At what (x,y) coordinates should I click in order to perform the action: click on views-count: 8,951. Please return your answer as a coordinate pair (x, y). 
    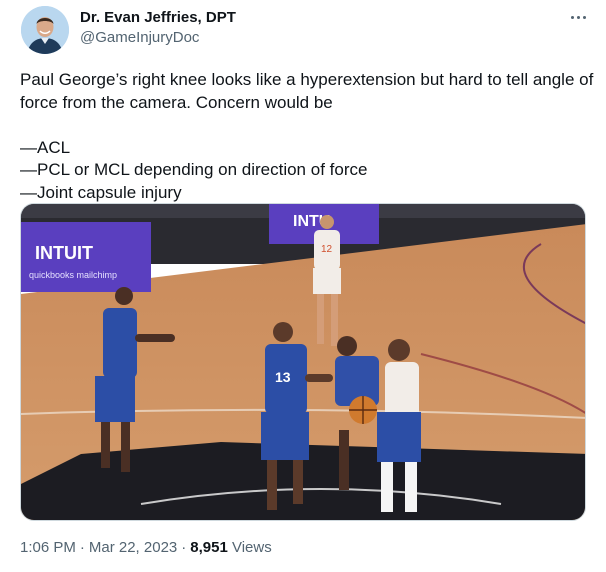
    Looking at the image, I should click on (209, 547).